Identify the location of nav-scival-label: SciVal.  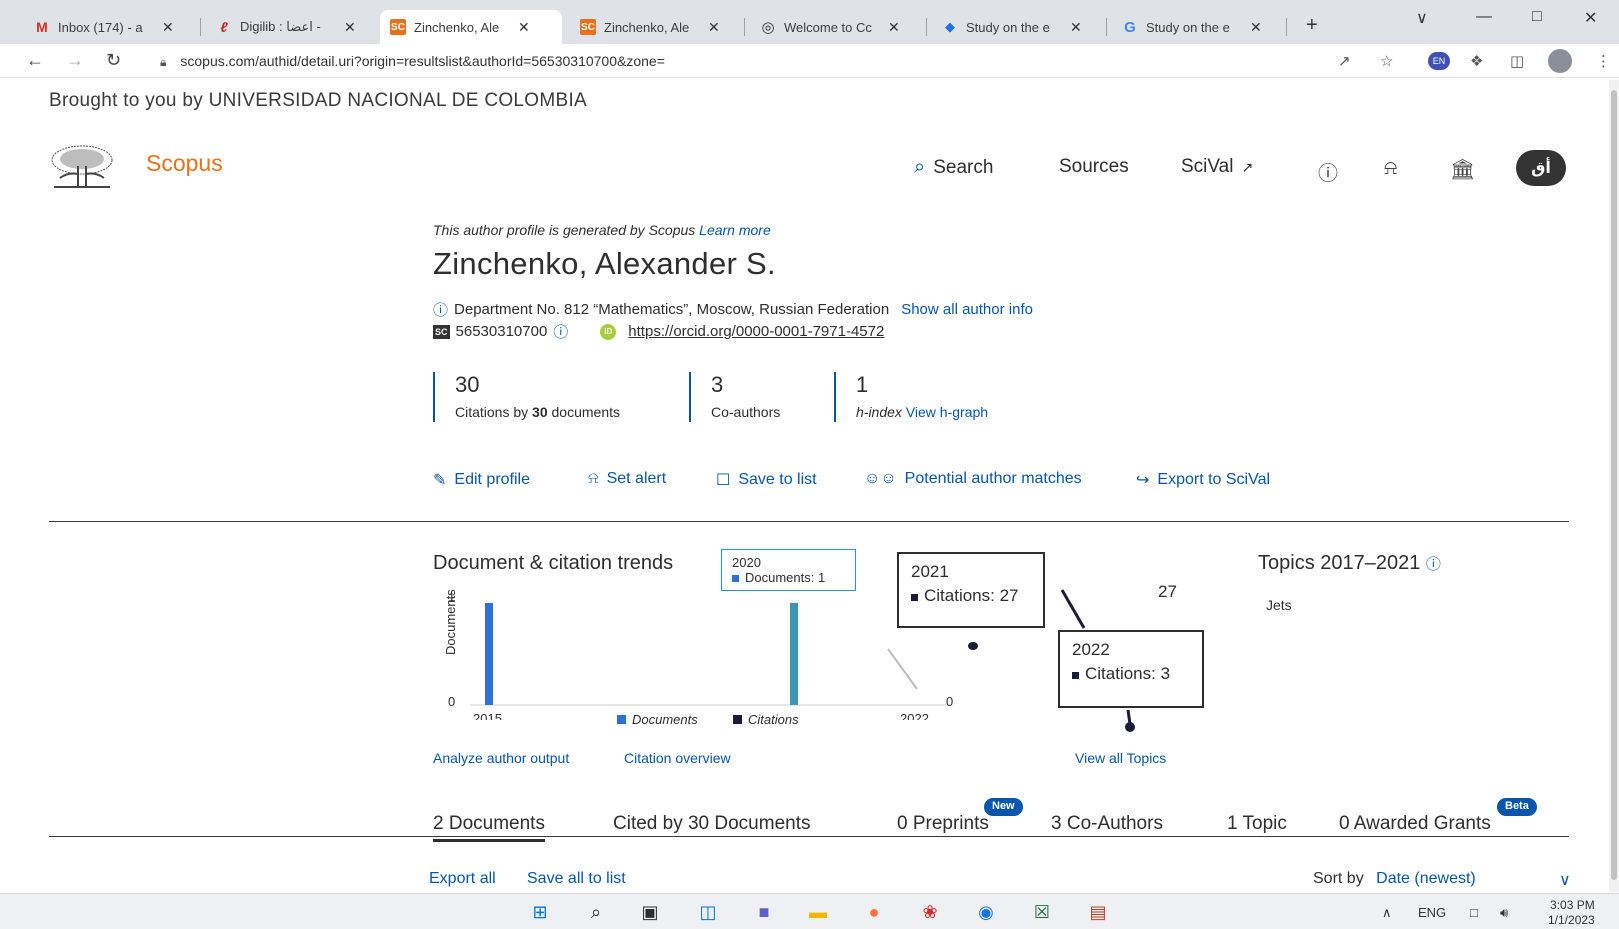
(1207, 166).